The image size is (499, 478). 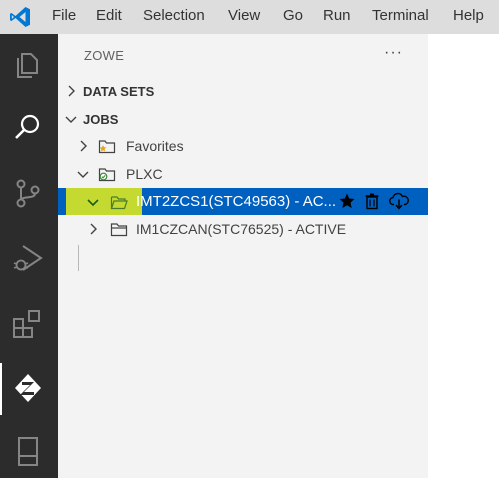 I want to click on menu-view: View, so click(x=244, y=16).